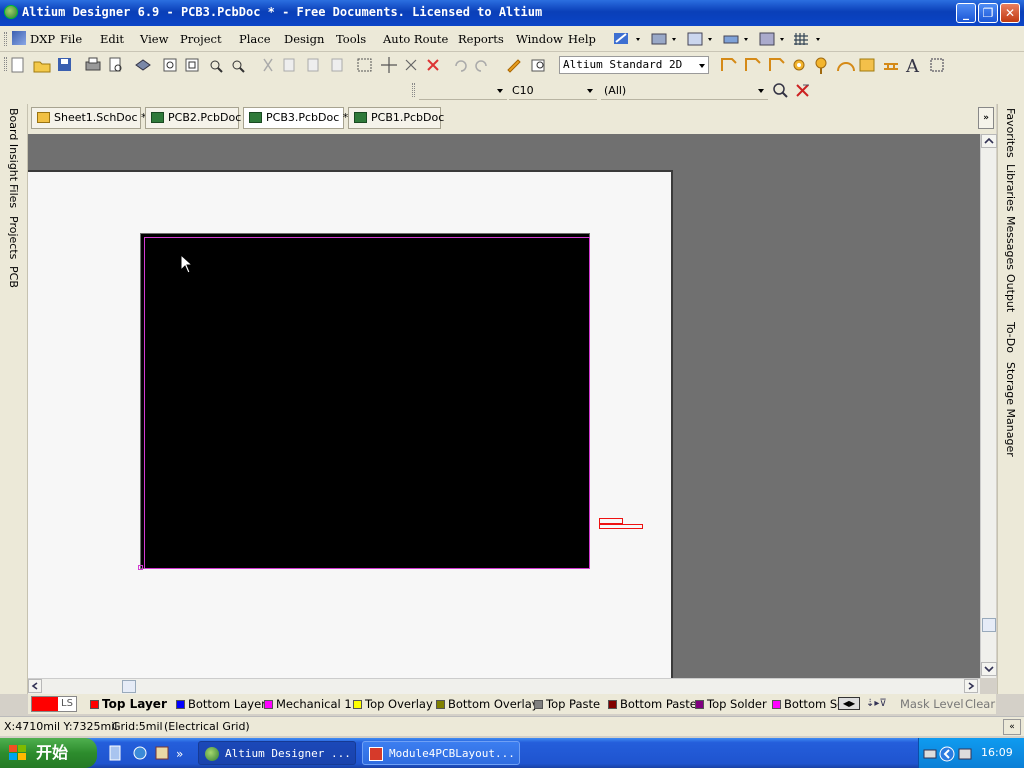  Describe the element at coordinates (71, 39) in the screenshot. I see `menu-file: File` at that location.